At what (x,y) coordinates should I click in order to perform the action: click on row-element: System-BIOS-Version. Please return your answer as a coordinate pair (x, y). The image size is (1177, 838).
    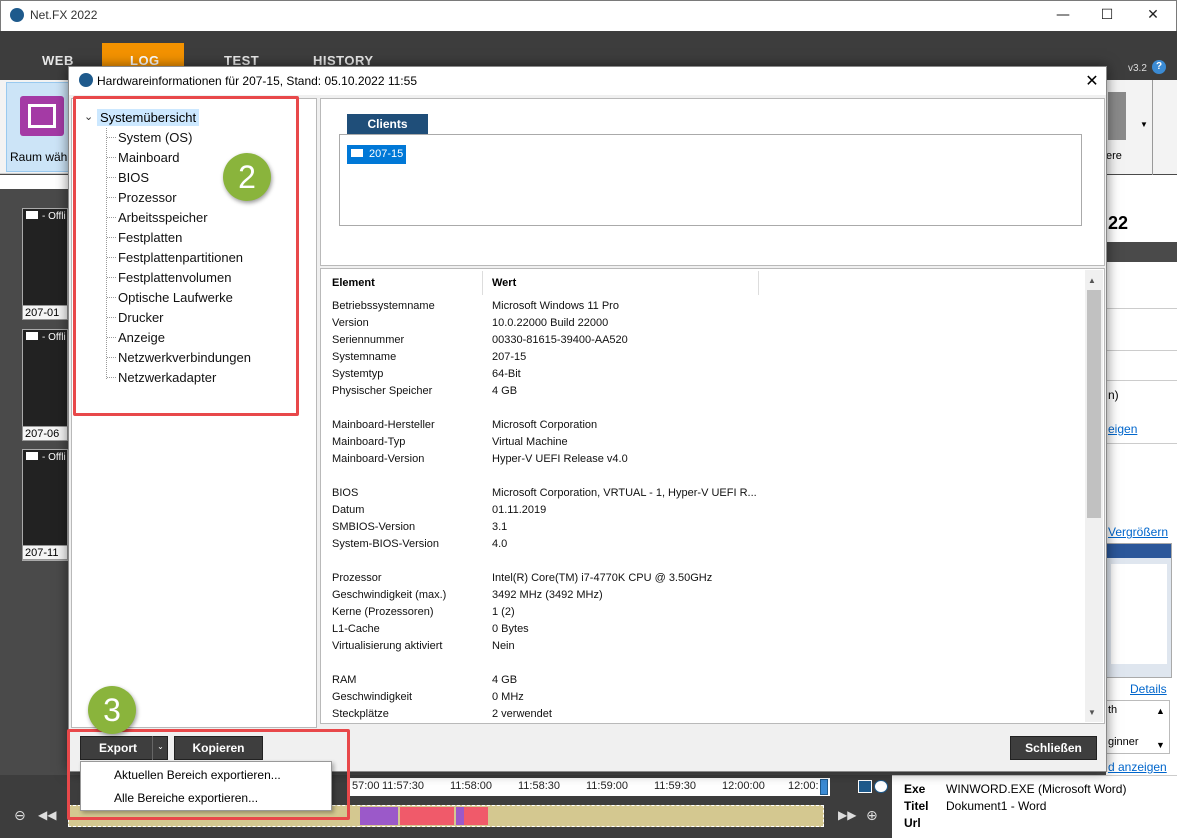
    Looking at the image, I should click on (385, 544).